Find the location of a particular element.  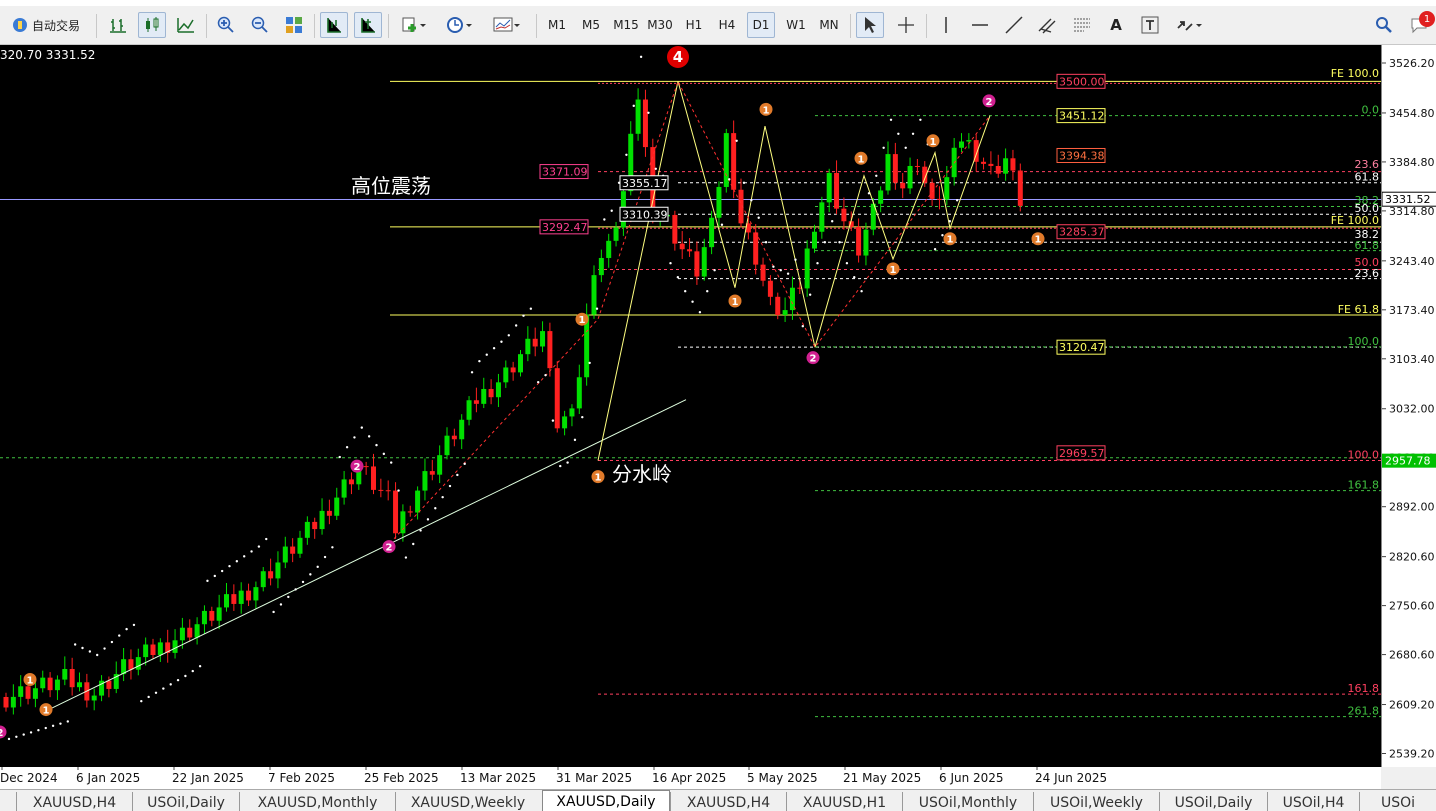

price-tick-label: 3032.00 is located at coordinates (1412, 409).